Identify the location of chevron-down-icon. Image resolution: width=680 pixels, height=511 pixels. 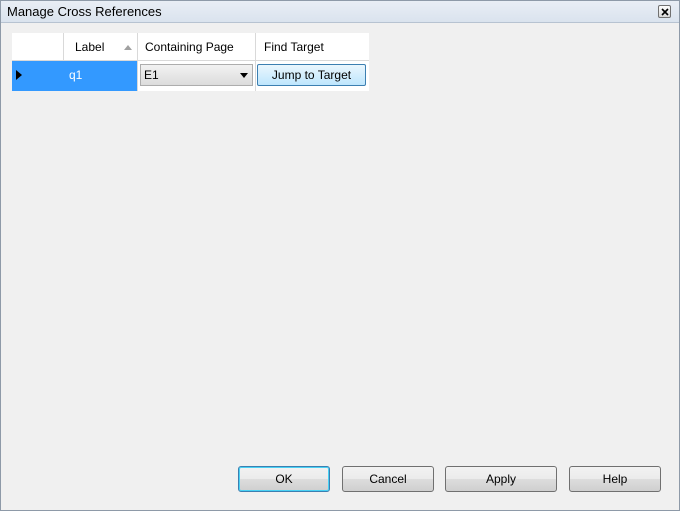
(244, 75).